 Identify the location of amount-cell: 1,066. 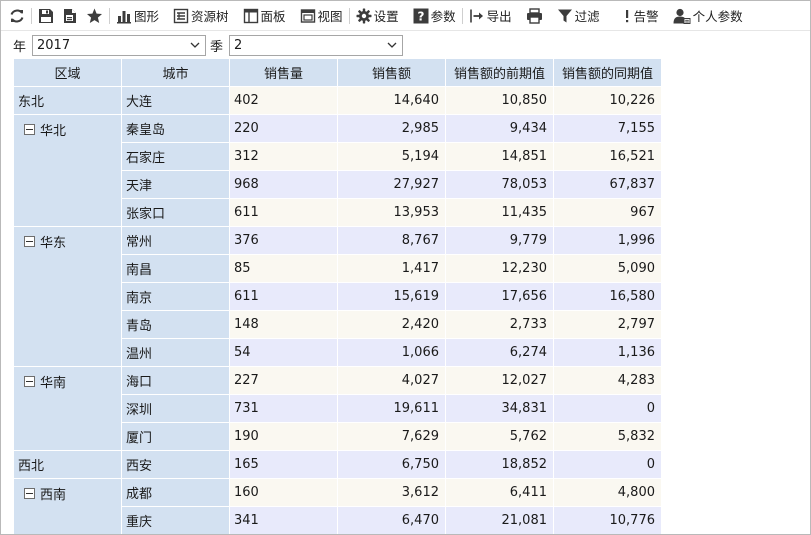
(391, 352).